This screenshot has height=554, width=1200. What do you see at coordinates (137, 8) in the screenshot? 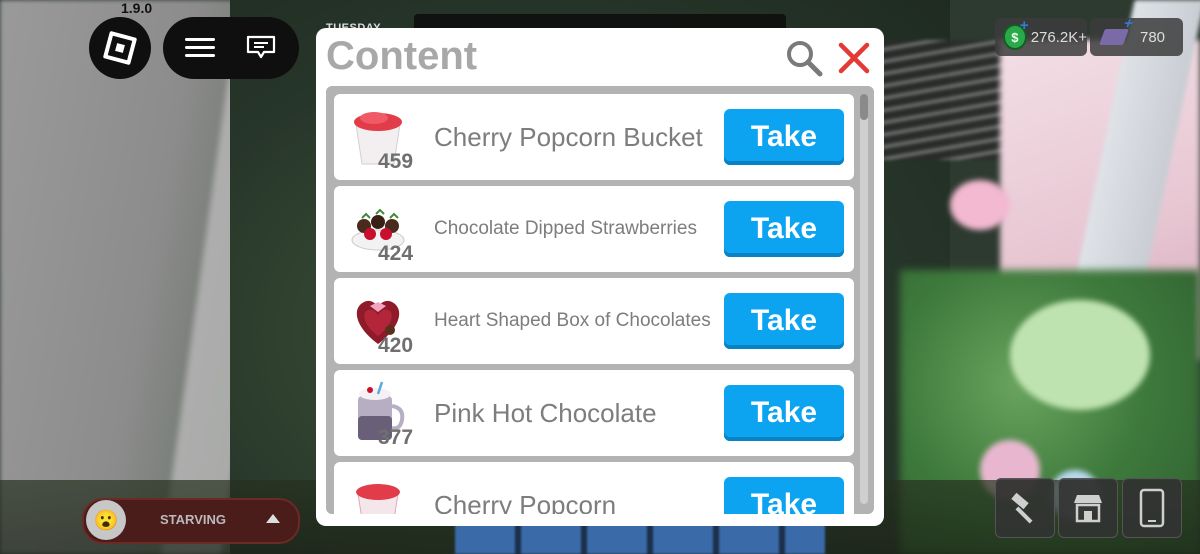
I see `version-label: 1.9.0` at bounding box center [137, 8].